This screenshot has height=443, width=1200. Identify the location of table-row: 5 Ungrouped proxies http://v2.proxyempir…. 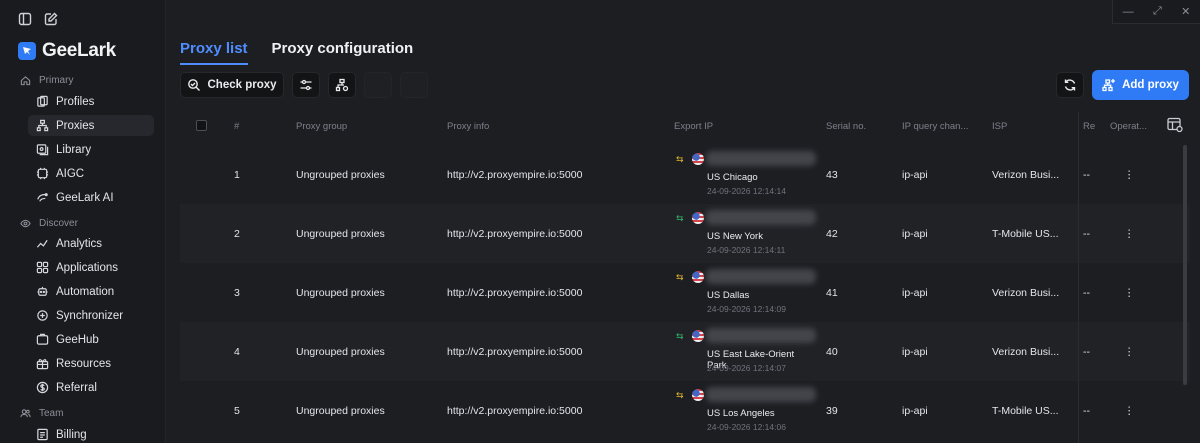
(685, 410).